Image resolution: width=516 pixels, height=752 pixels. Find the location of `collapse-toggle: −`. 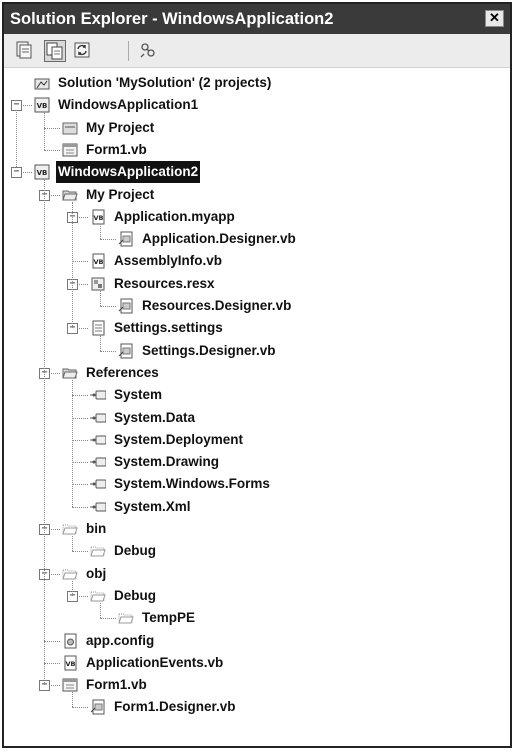

collapse-toggle: − is located at coordinates (16, 173).